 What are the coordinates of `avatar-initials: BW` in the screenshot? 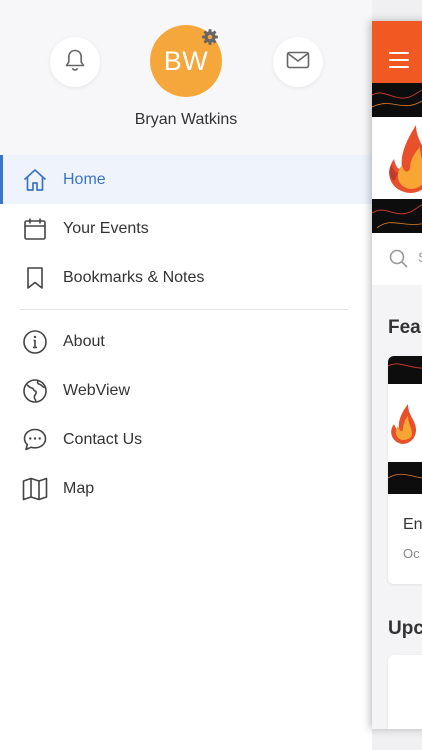 It's located at (186, 60).